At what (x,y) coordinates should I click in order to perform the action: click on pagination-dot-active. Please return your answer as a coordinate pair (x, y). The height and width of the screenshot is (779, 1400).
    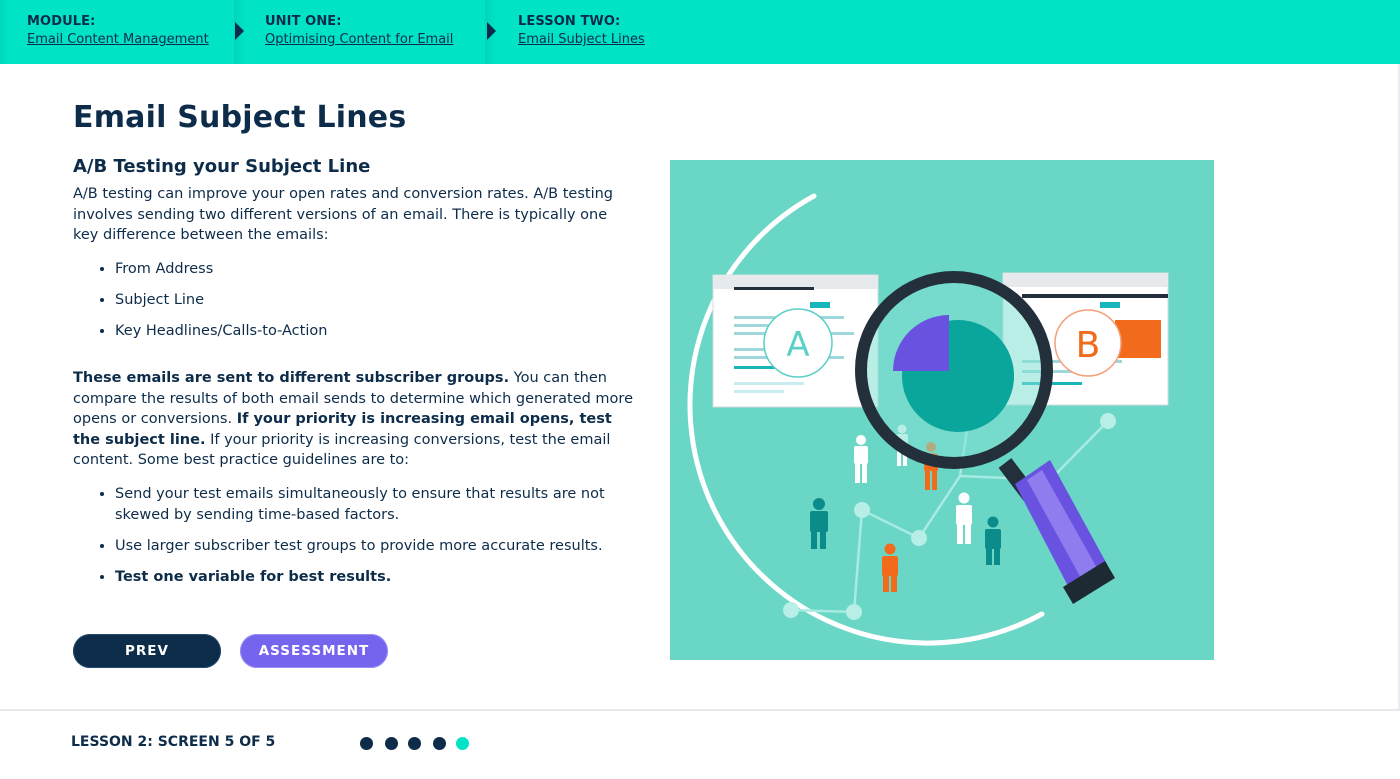
    Looking at the image, I should click on (462, 743).